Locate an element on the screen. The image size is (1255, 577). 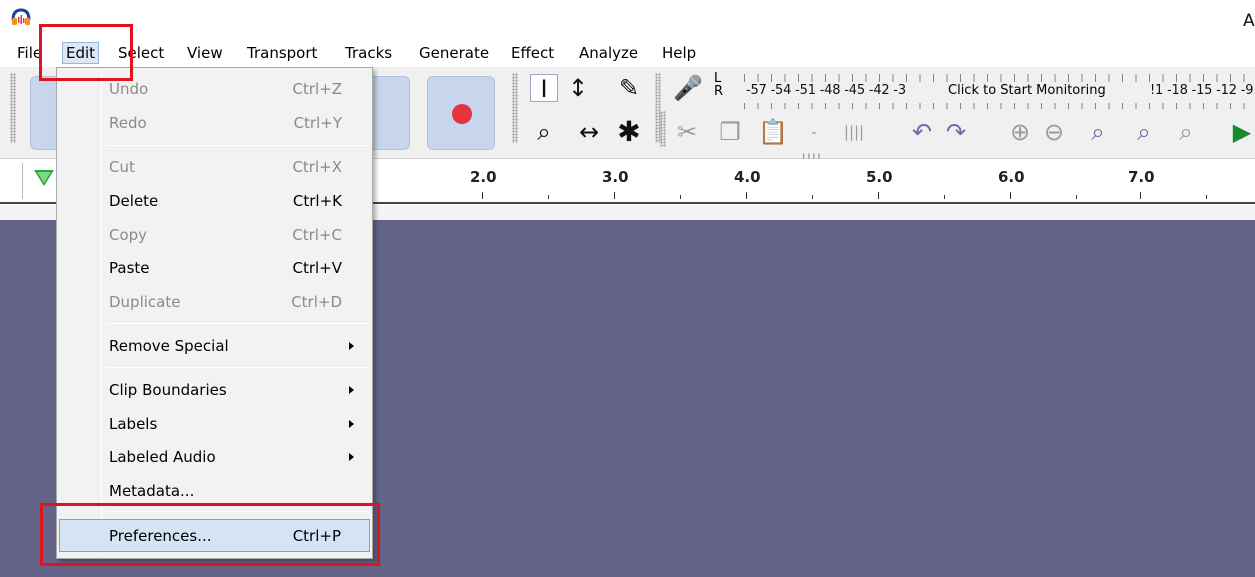
menu-item-redo: Redo Ctrl+Y is located at coordinates (214, 123).